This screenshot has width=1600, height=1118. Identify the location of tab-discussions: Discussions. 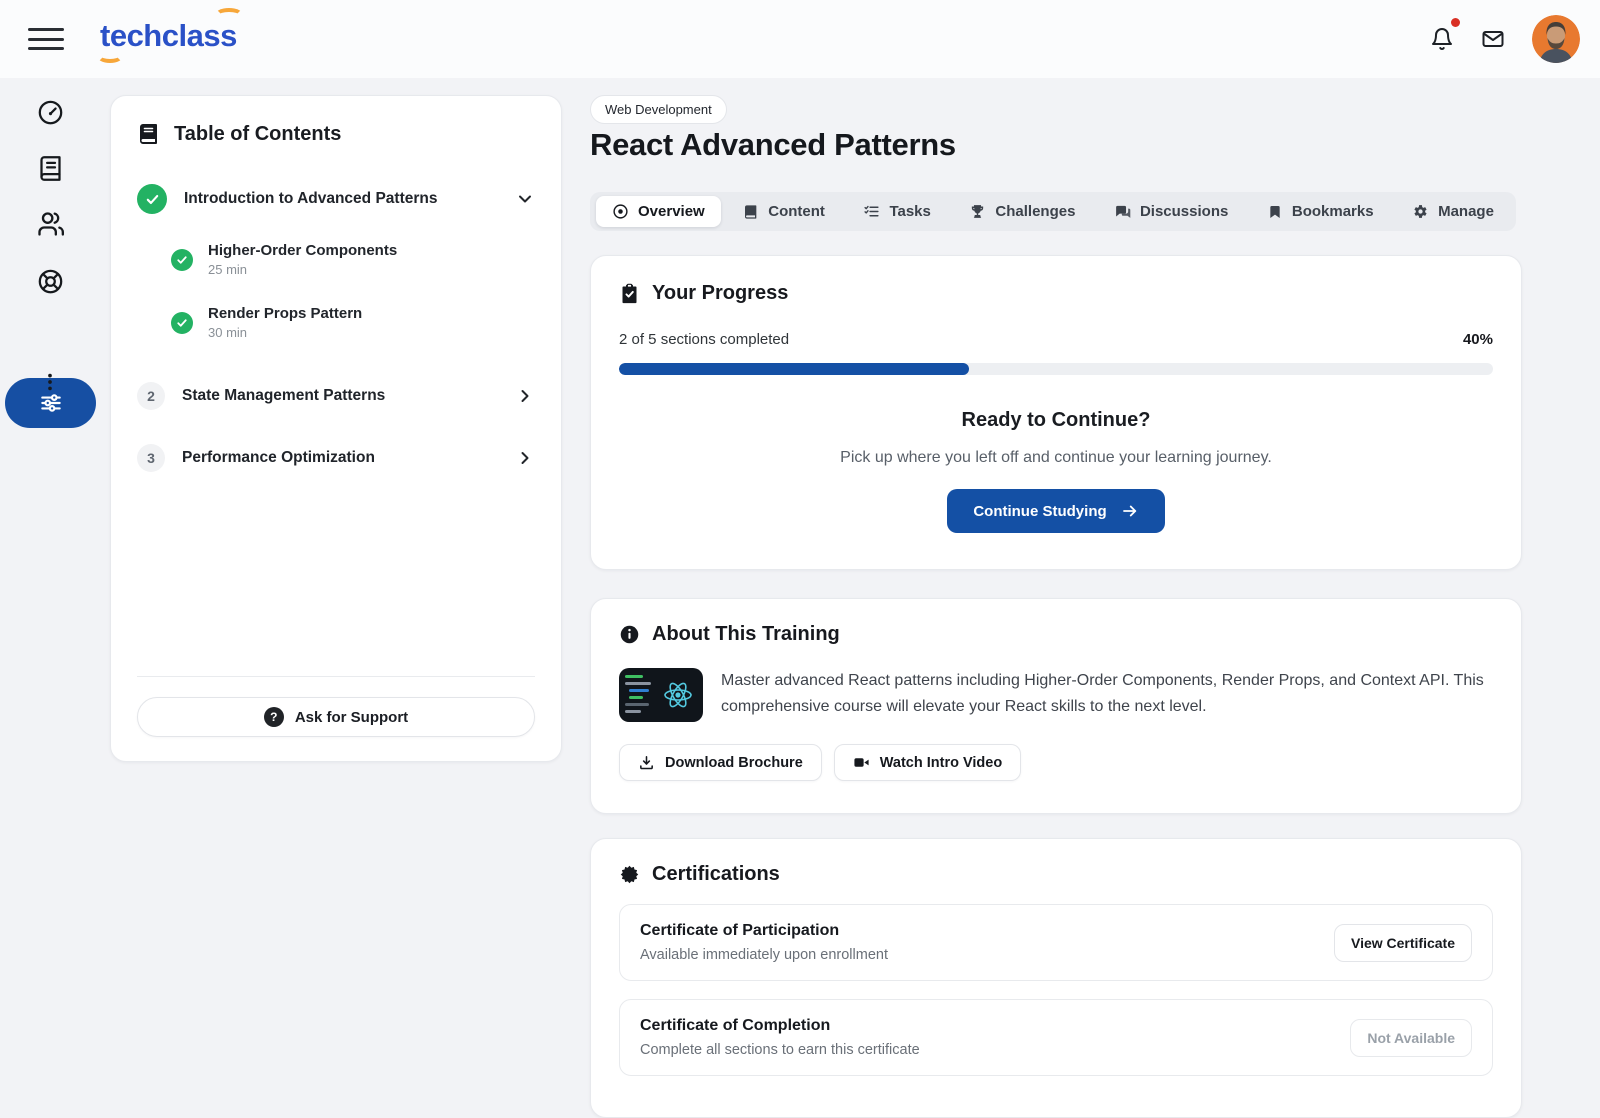
(1171, 211).